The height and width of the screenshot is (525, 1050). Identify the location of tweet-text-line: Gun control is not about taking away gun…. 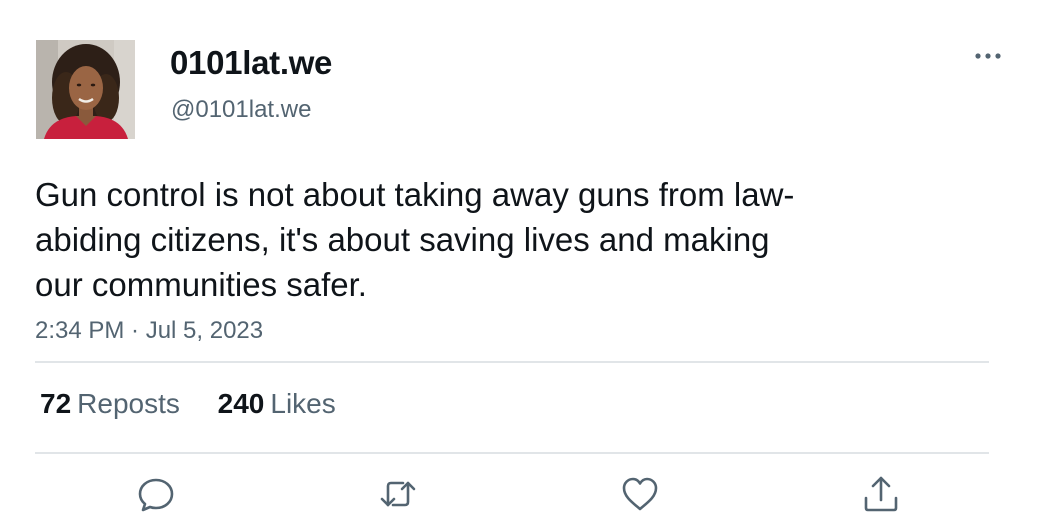
(415, 194).